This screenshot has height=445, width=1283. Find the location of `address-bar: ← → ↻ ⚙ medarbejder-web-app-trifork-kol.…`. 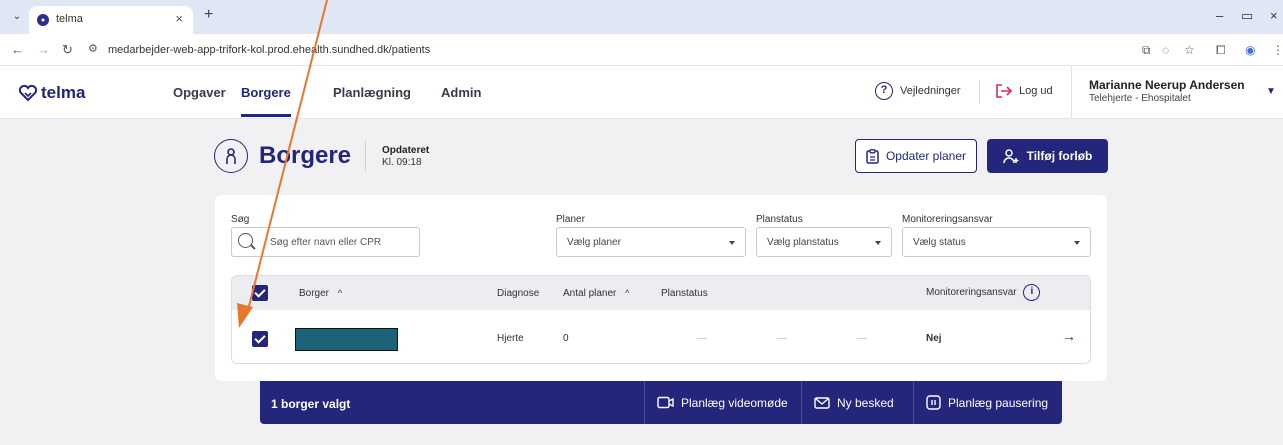

address-bar: ← → ↻ ⚙ medarbejder-web-app-trifork-kol.… is located at coordinates (641, 50).